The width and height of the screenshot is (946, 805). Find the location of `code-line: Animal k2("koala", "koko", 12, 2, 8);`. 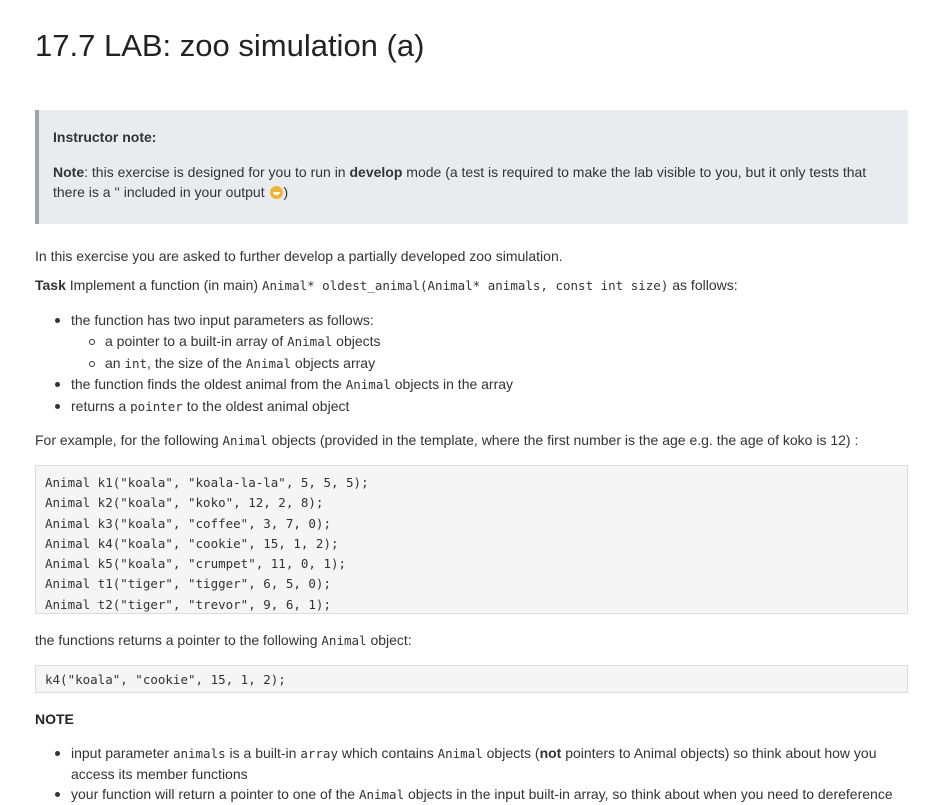

code-line: Animal k2("koala", "koko", 12, 2, 8); is located at coordinates (184, 503).